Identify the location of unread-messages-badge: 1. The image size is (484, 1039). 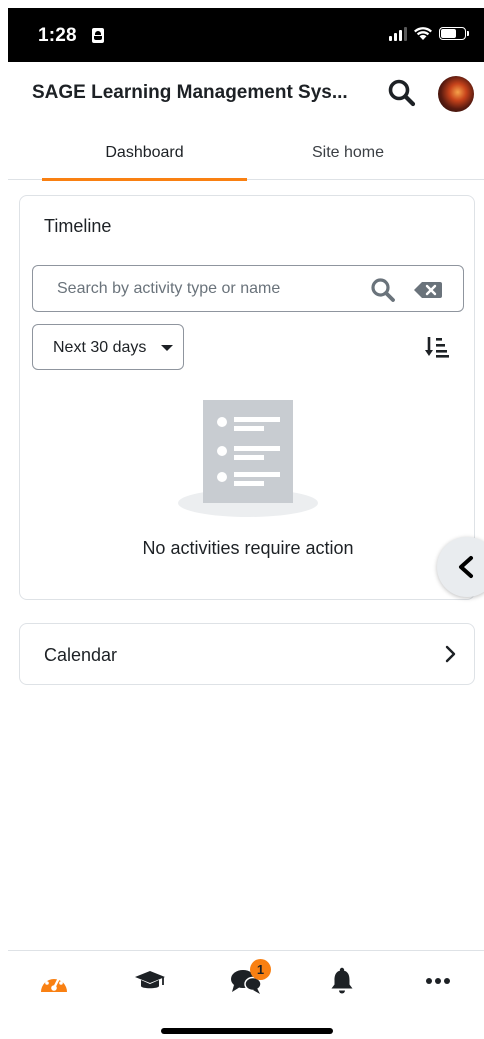
(260, 969).